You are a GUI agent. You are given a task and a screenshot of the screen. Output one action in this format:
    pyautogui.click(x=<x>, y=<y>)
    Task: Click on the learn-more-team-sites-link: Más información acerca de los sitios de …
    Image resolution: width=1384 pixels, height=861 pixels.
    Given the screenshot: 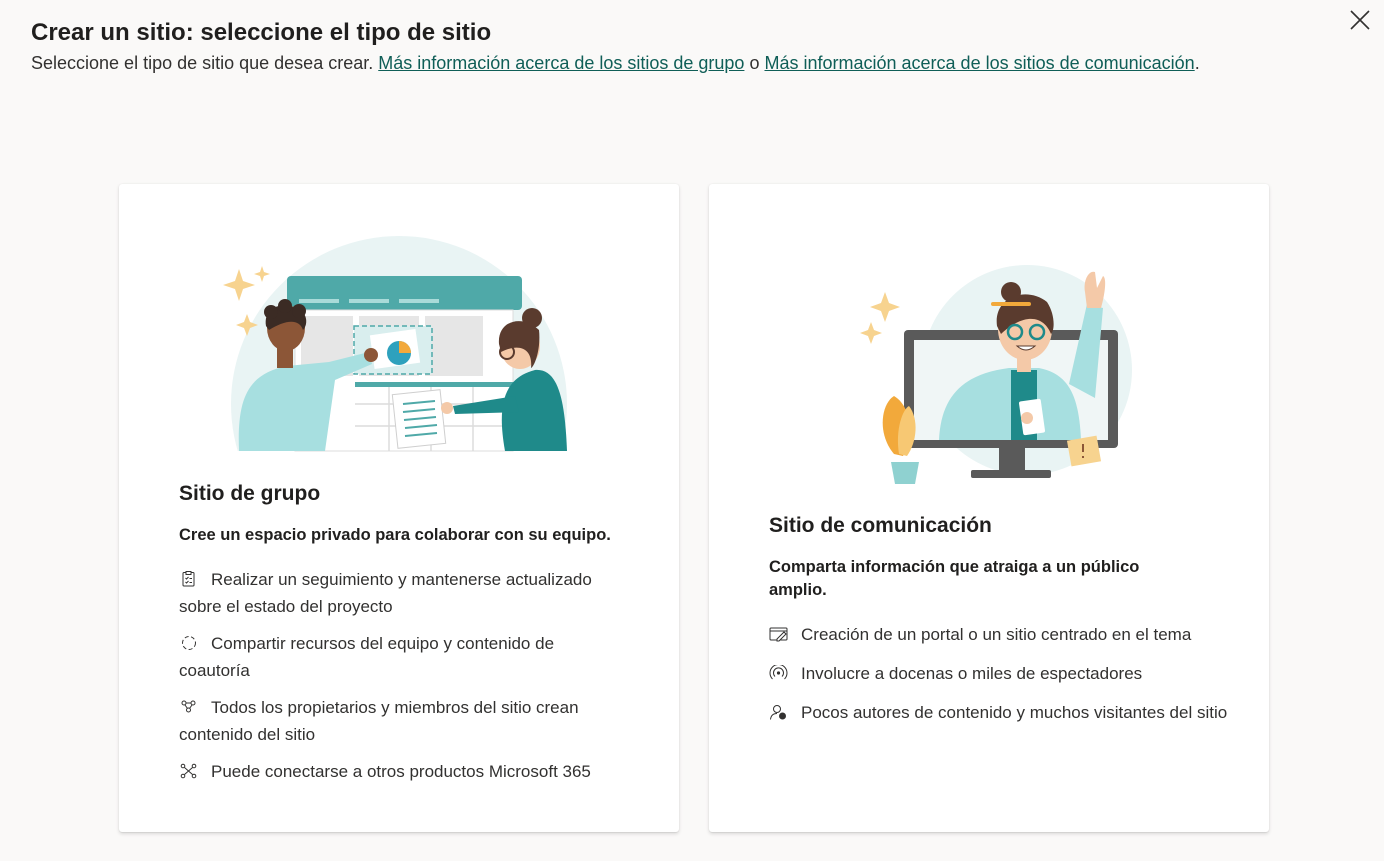 What is the action you would take?
    pyautogui.click(x=561, y=63)
    